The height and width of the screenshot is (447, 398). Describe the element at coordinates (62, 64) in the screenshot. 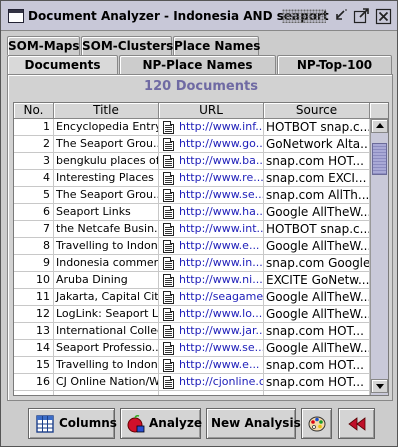

I see `tab-documents: Documents` at that location.